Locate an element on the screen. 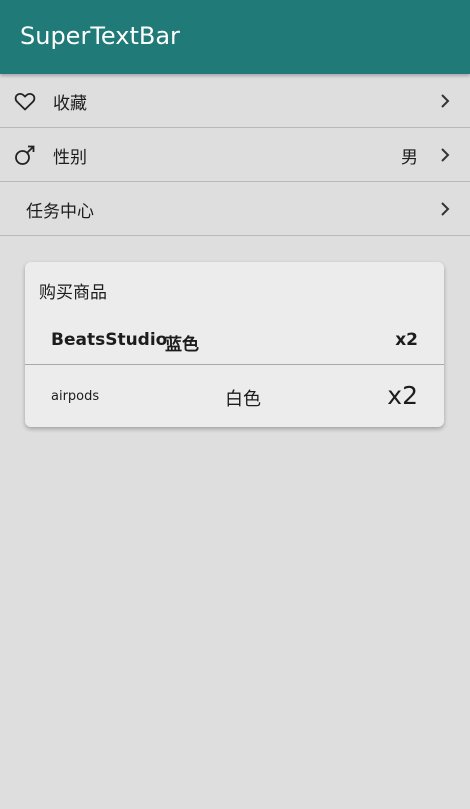 Image resolution: width=470 pixels, height=809 pixels. row-gender-value: 男 is located at coordinates (409, 158).